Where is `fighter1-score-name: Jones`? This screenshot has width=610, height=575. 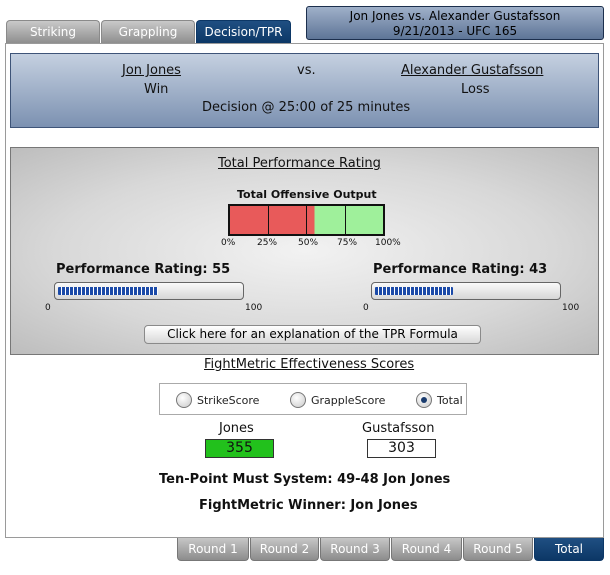 fighter1-score-name: Jones is located at coordinates (236, 428).